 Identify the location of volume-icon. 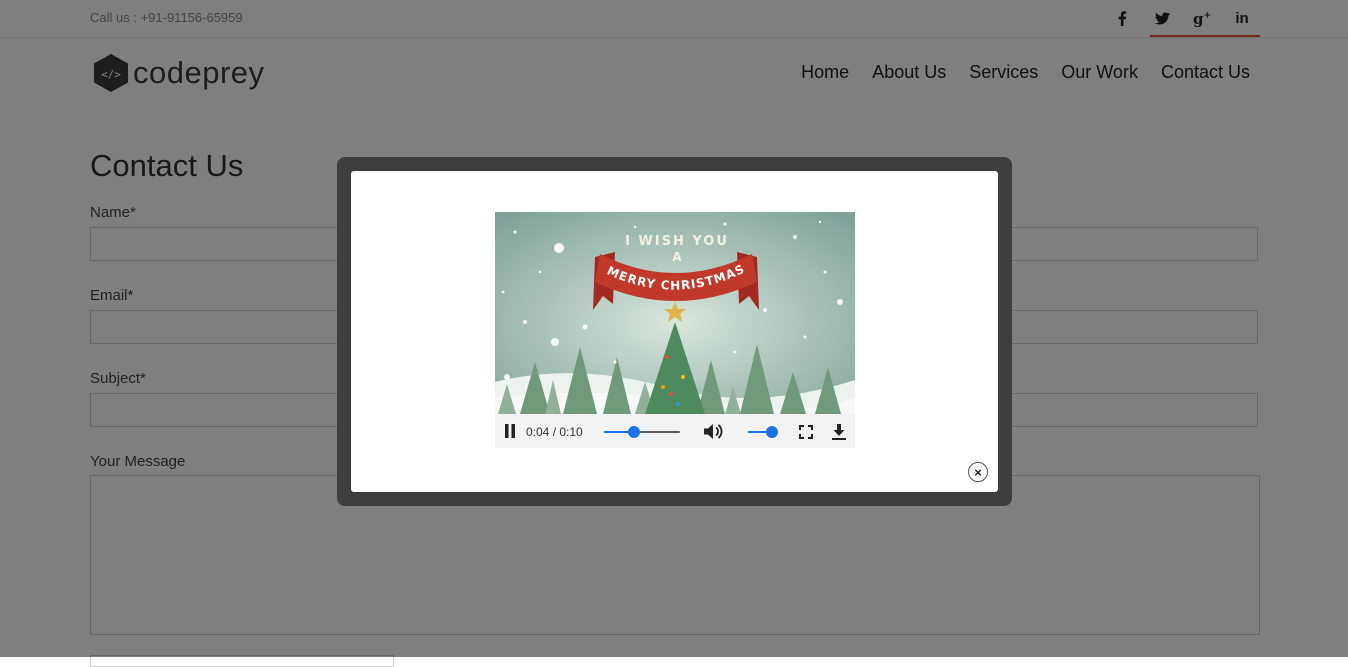
(713, 431).